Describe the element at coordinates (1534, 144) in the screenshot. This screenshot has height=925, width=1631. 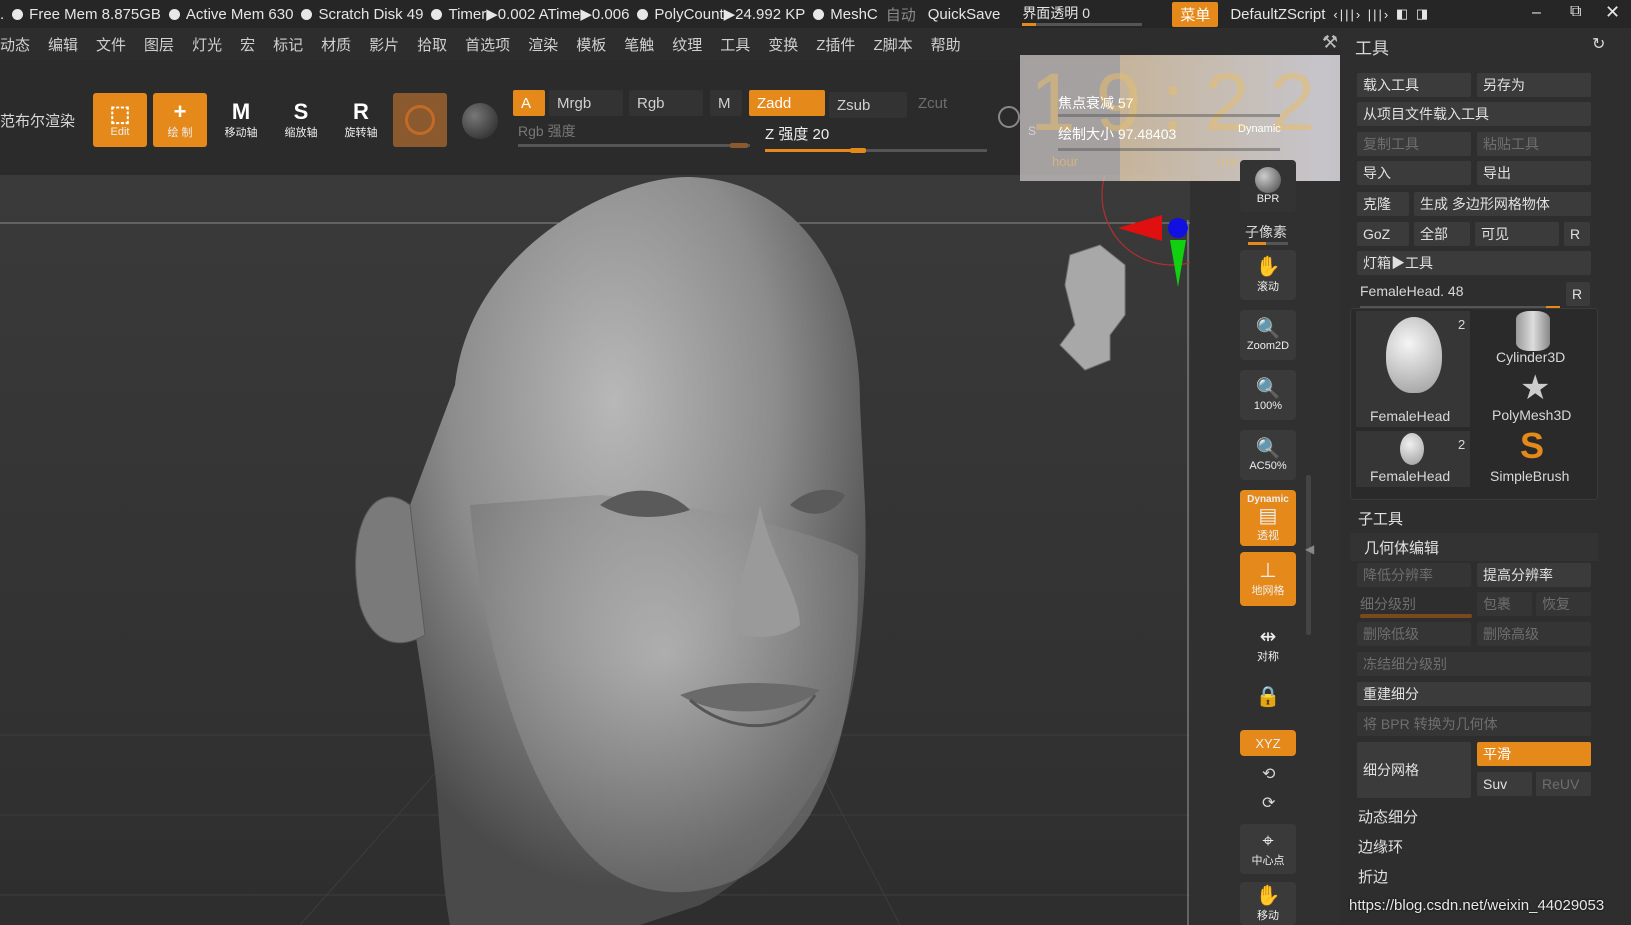
I see `paste-tool-button: 粘贴工具` at that location.